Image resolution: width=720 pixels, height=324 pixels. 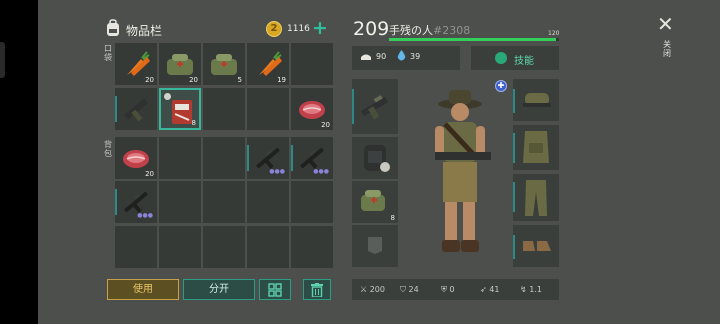 What do you see at coordinates (143, 289) in the screenshot?
I see `use-button: 使用` at bounding box center [143, 289].